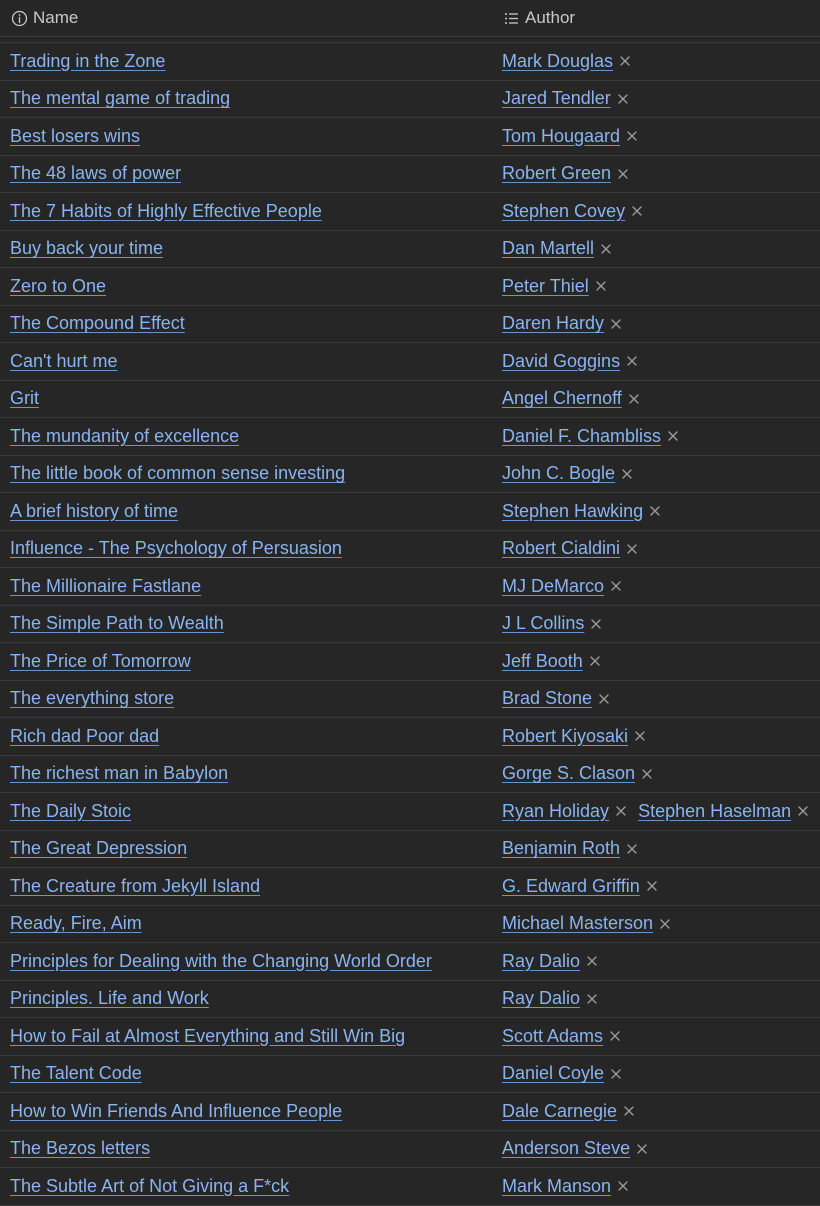 Image resolution: width=820 pixels, height=1206 pixels. I want to click on book-title-link: The Talent Code, so click(76, 1073).